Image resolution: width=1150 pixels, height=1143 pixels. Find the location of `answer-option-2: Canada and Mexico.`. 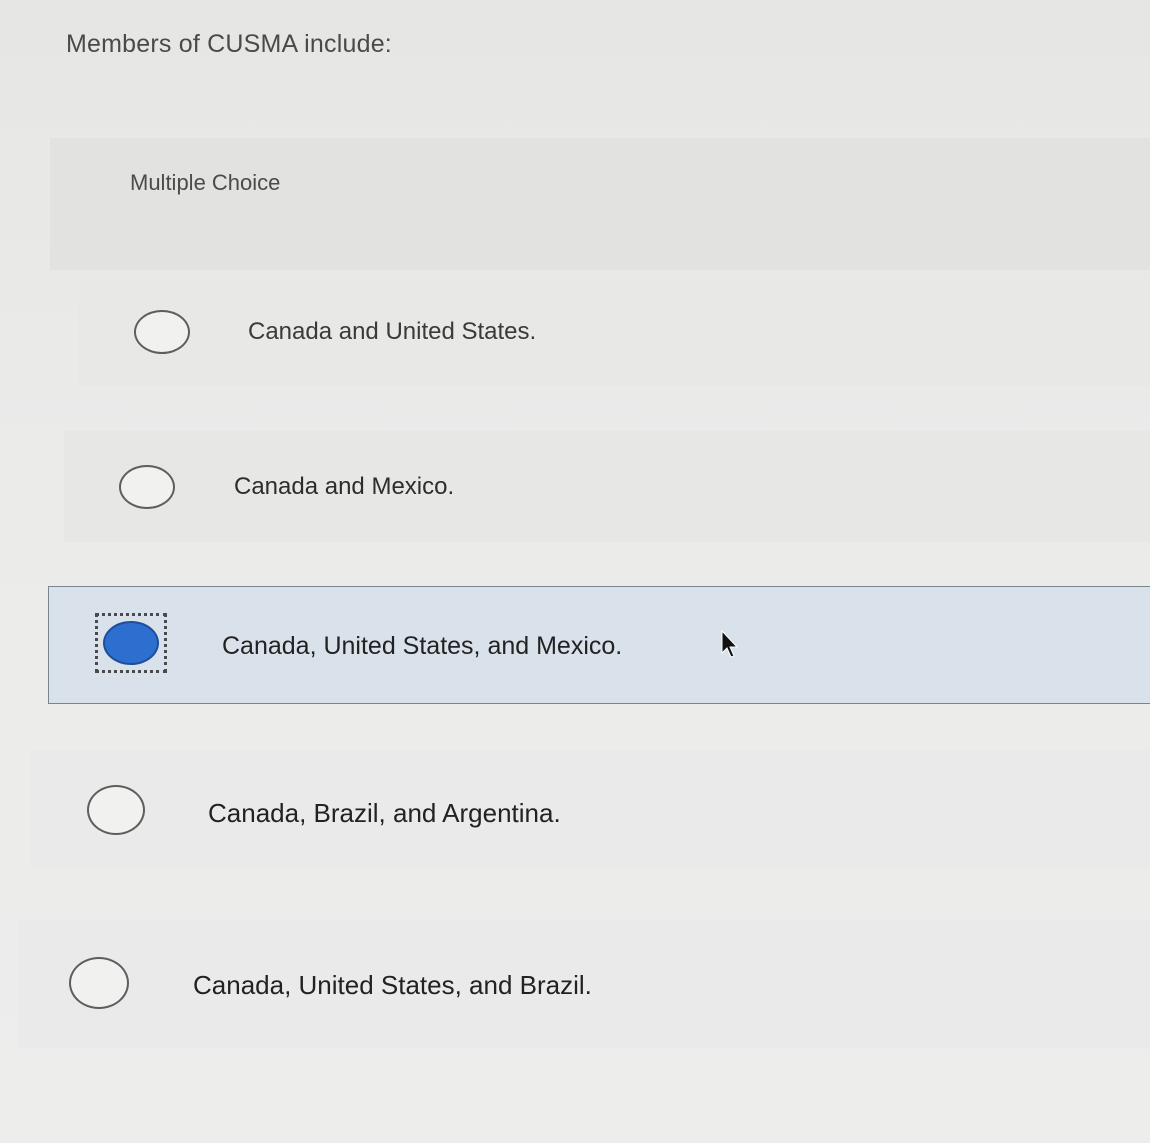

answer-option-2: Canada and Mexico. is located at coordinates (607, 486).